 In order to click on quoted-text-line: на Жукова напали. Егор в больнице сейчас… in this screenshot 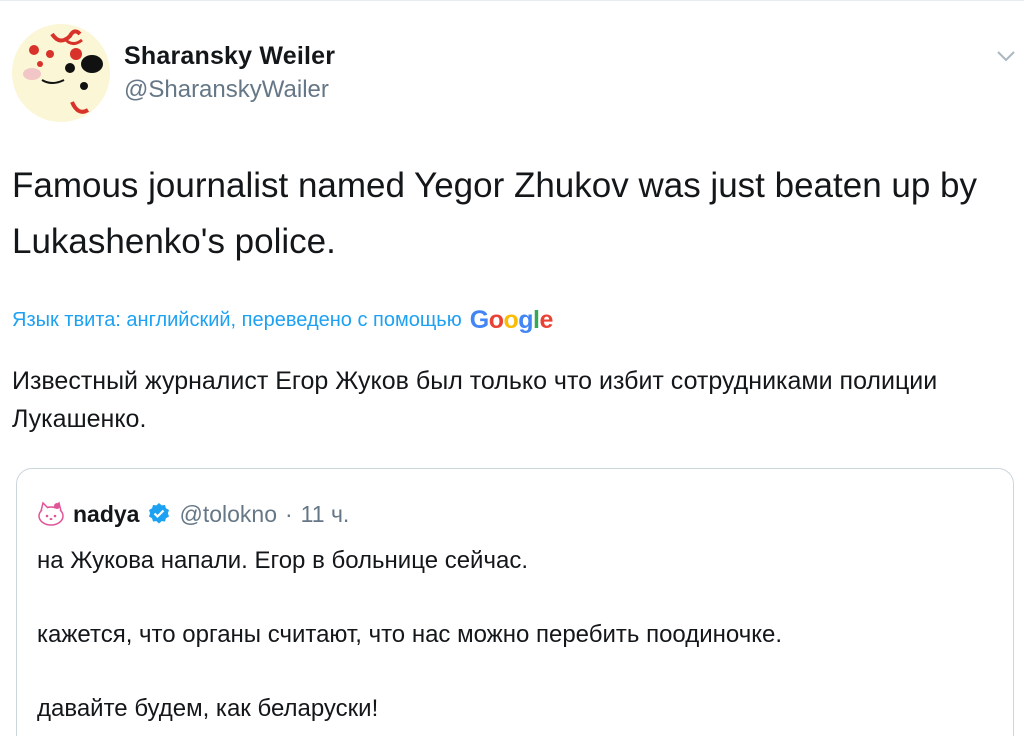, I will do `click(282, 560)`.